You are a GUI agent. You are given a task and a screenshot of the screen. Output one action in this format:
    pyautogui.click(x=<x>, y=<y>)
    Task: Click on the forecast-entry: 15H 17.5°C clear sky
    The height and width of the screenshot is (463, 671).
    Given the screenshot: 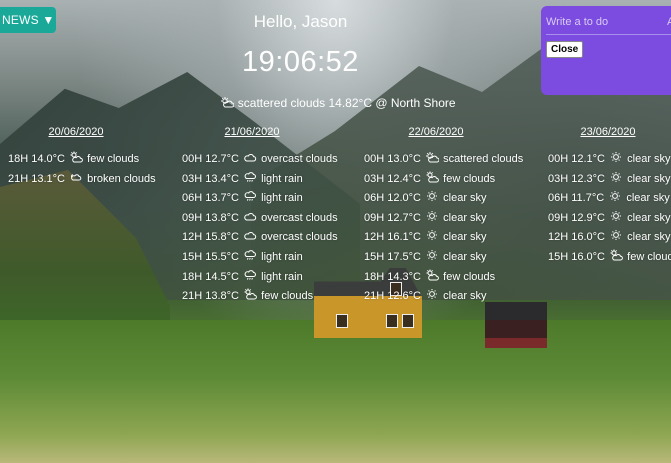 What is the action you would take?
    pyautogui.click(x=425, y=257)
    